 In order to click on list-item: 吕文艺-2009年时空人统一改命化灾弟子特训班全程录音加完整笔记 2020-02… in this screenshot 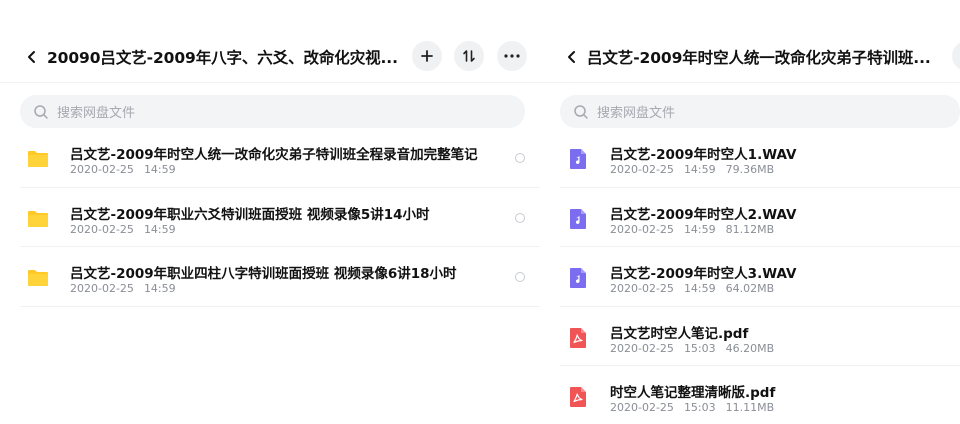, I will do `click(280, 158)`.